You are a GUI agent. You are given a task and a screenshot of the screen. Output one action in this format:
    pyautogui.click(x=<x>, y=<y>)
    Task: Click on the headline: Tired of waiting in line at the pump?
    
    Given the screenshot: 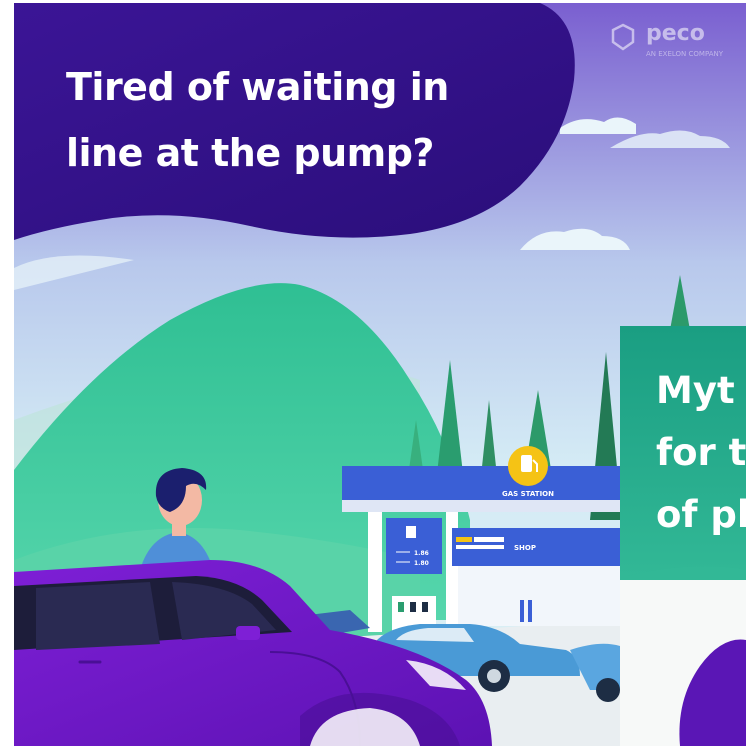 What is the action you would take?
    pyautogui.click(x=257, y=120)
    